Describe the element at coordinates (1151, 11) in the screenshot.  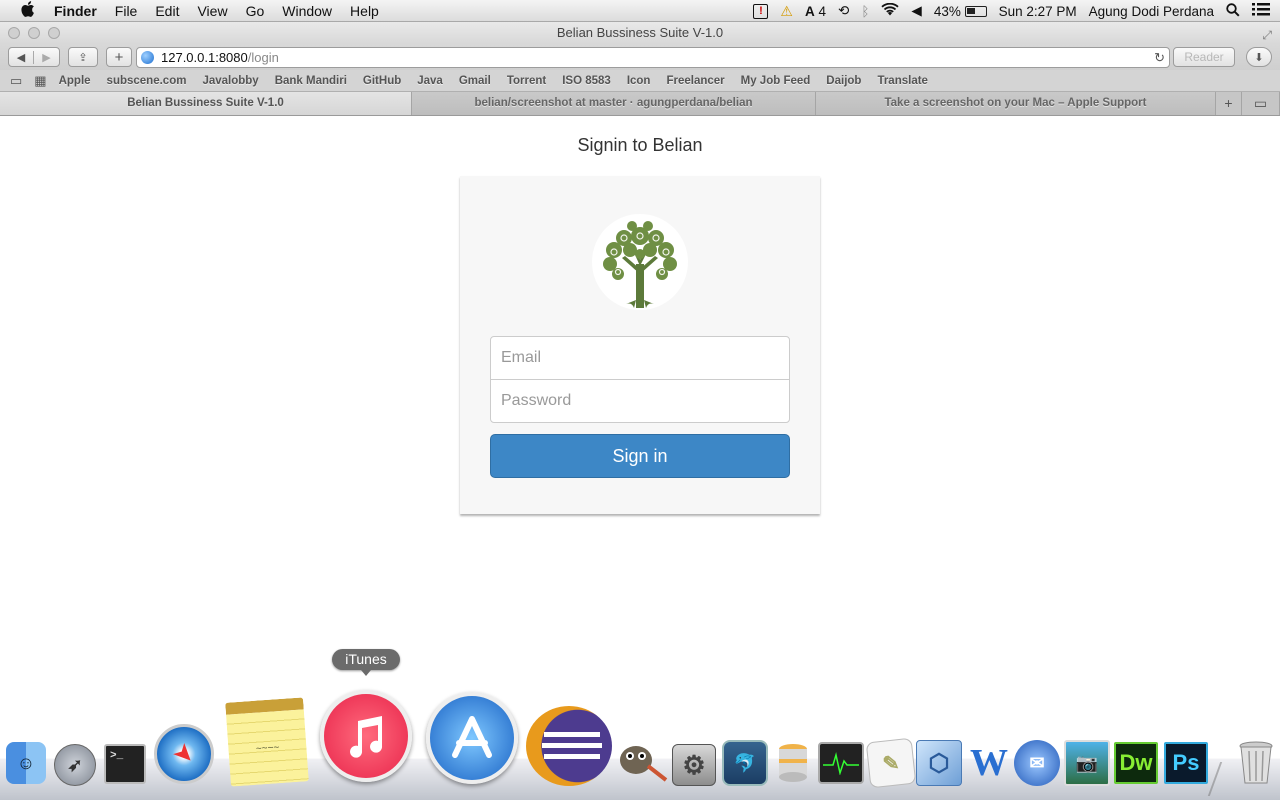
I see `user-name: Agung Dodi Perdana` at that location.